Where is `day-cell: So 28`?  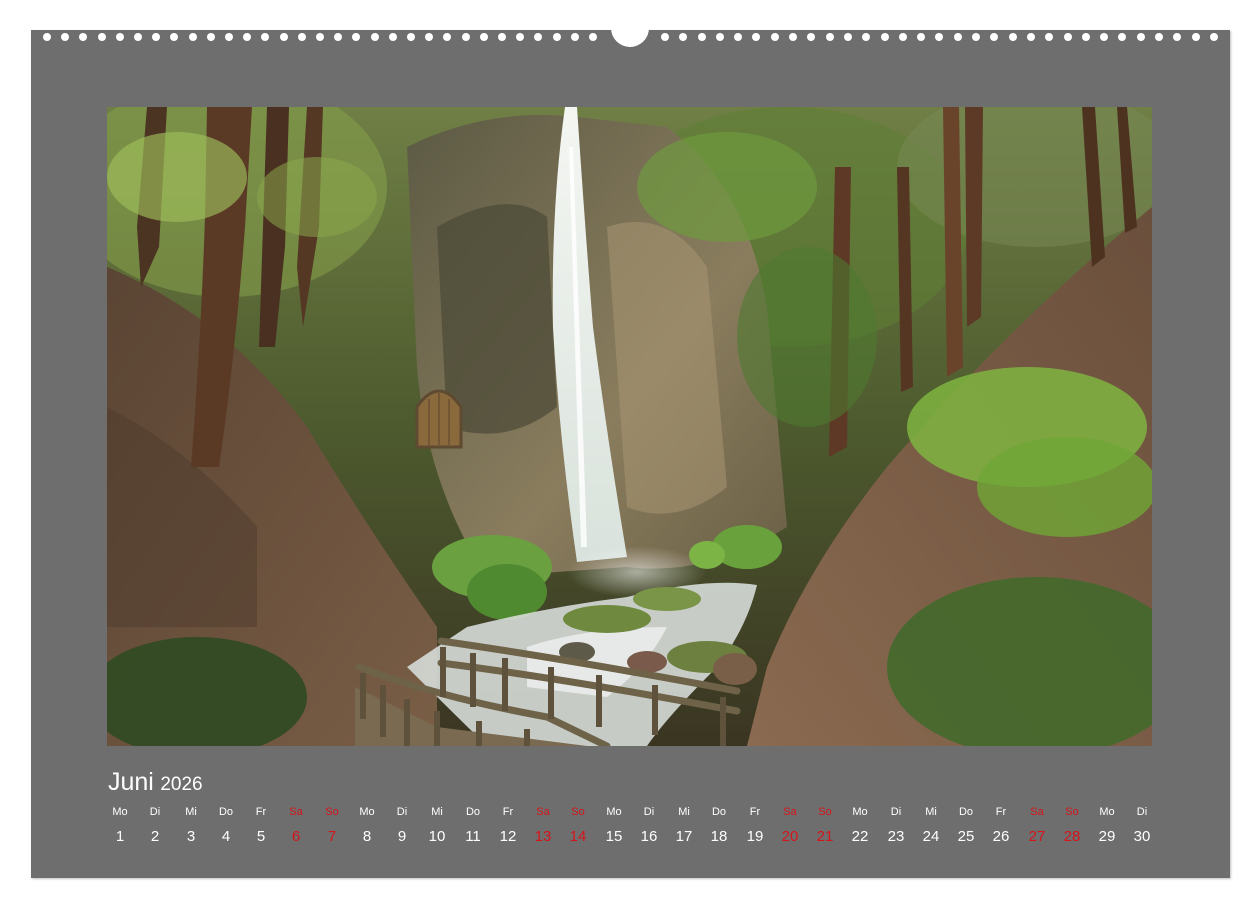 day-cell: So 28 is located at coordinates (1072, 827).